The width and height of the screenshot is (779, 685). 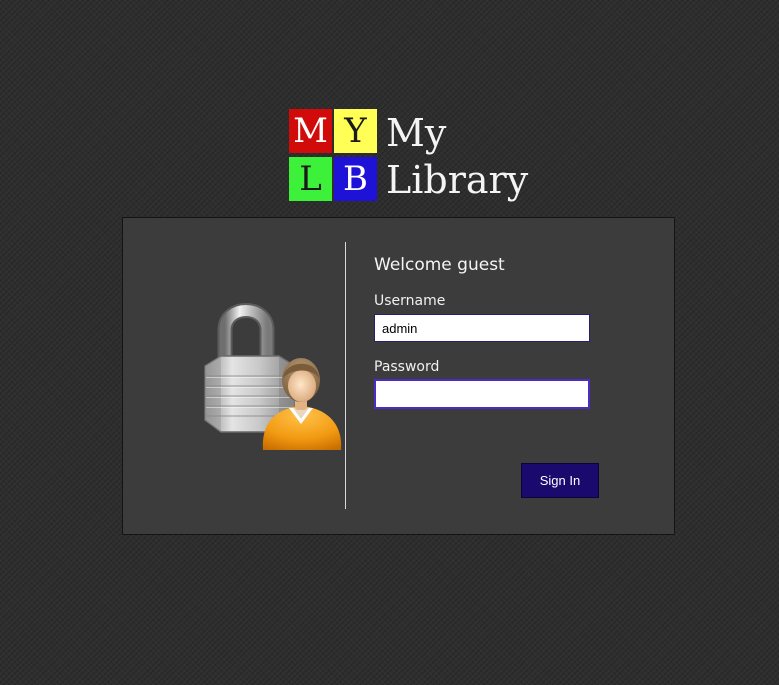 I want to click on padlock-user-icon, so click(x=273, y=376).